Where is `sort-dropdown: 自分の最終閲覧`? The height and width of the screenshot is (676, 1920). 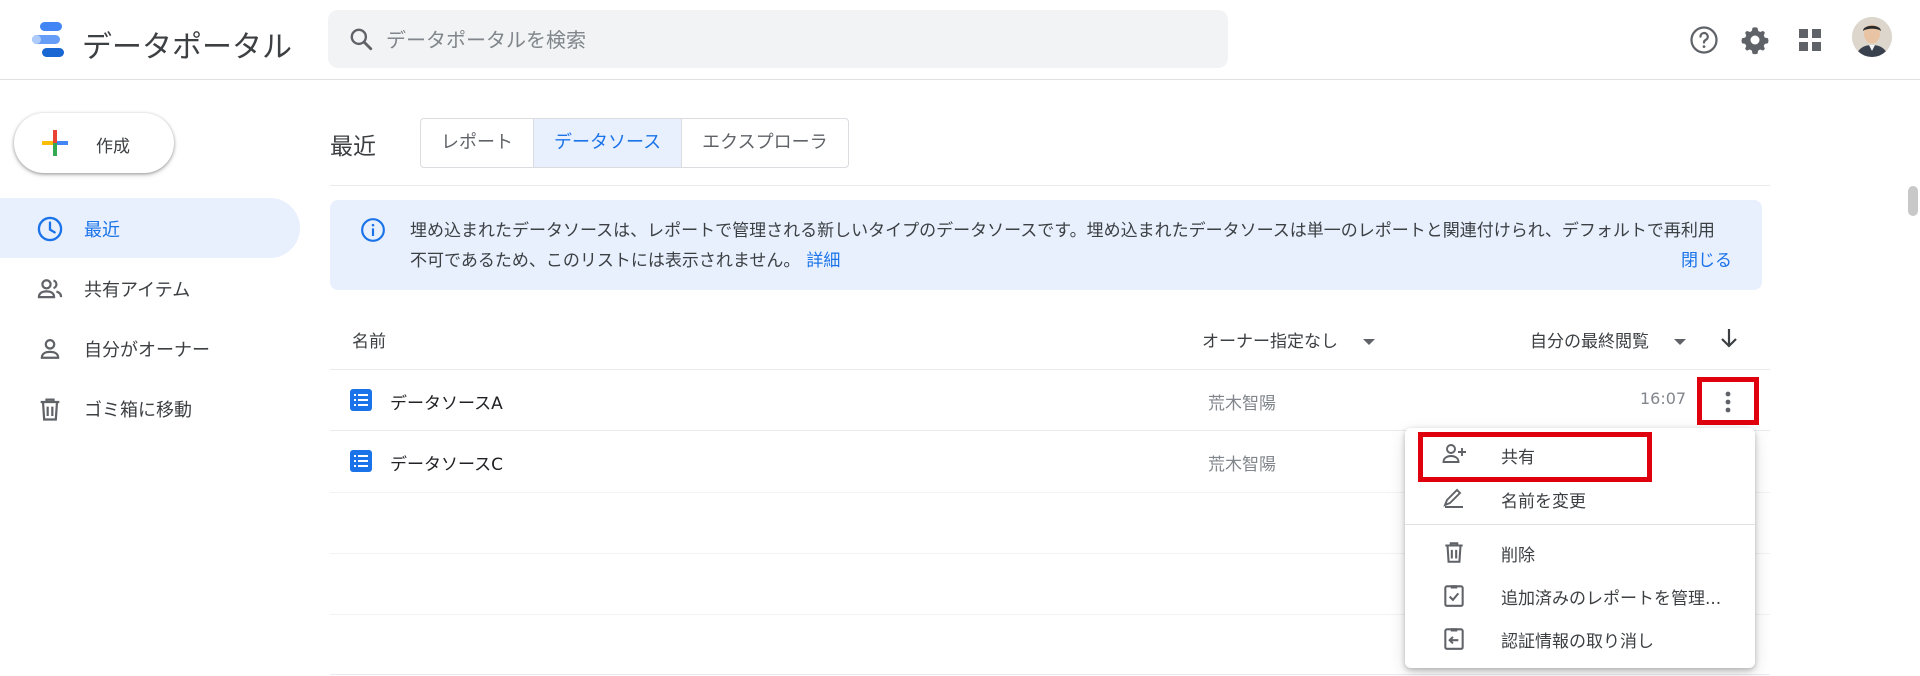
sort-dropdown: 自分の最終閲覧 is located at coordinates (1608, 339).